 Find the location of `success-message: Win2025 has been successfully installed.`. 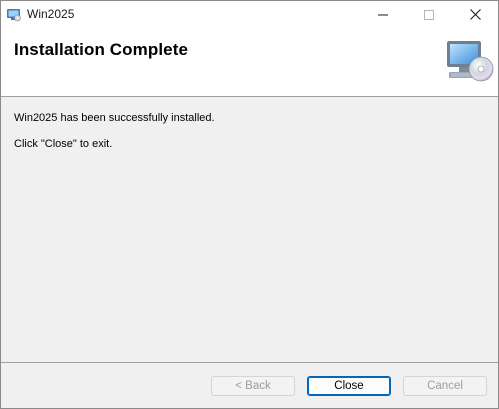

success-message: Win2025 has been successfully installed. is located at coordinates (114, 118).